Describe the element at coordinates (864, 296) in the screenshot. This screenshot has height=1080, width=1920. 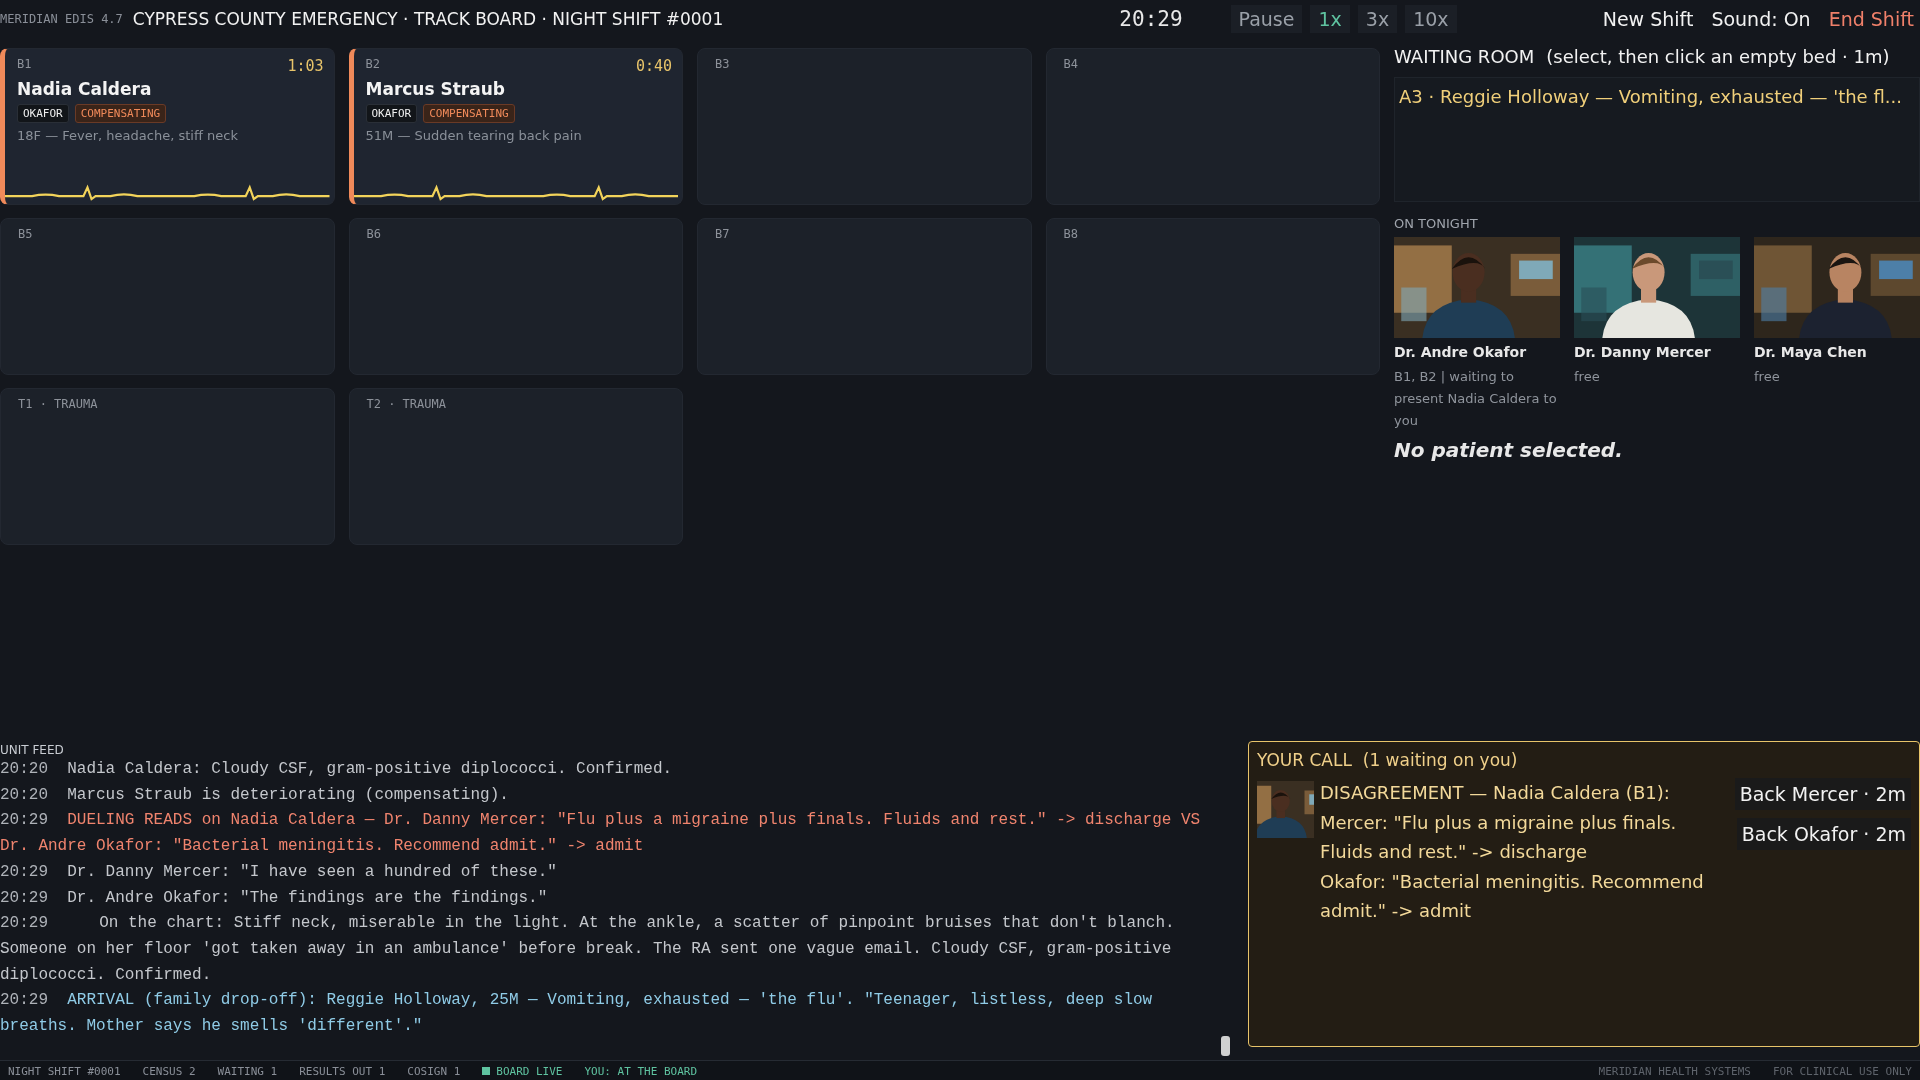
I see `bed-card: B7` at that location.